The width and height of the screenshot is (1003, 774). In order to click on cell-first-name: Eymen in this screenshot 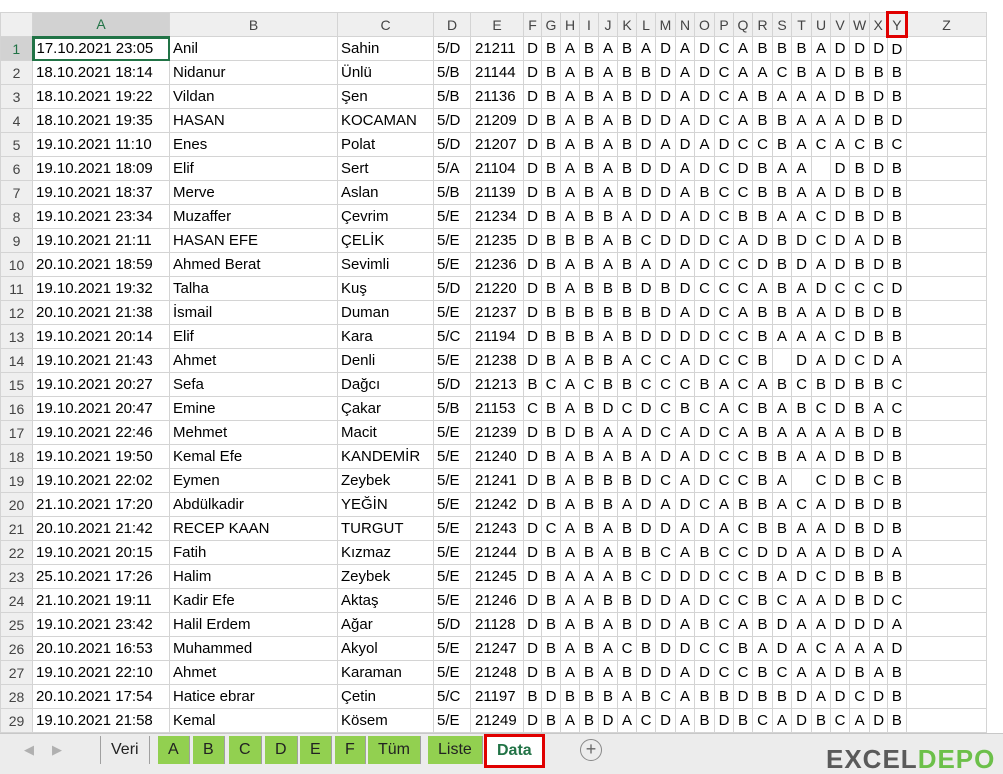, I will do `click(253, 480)`.